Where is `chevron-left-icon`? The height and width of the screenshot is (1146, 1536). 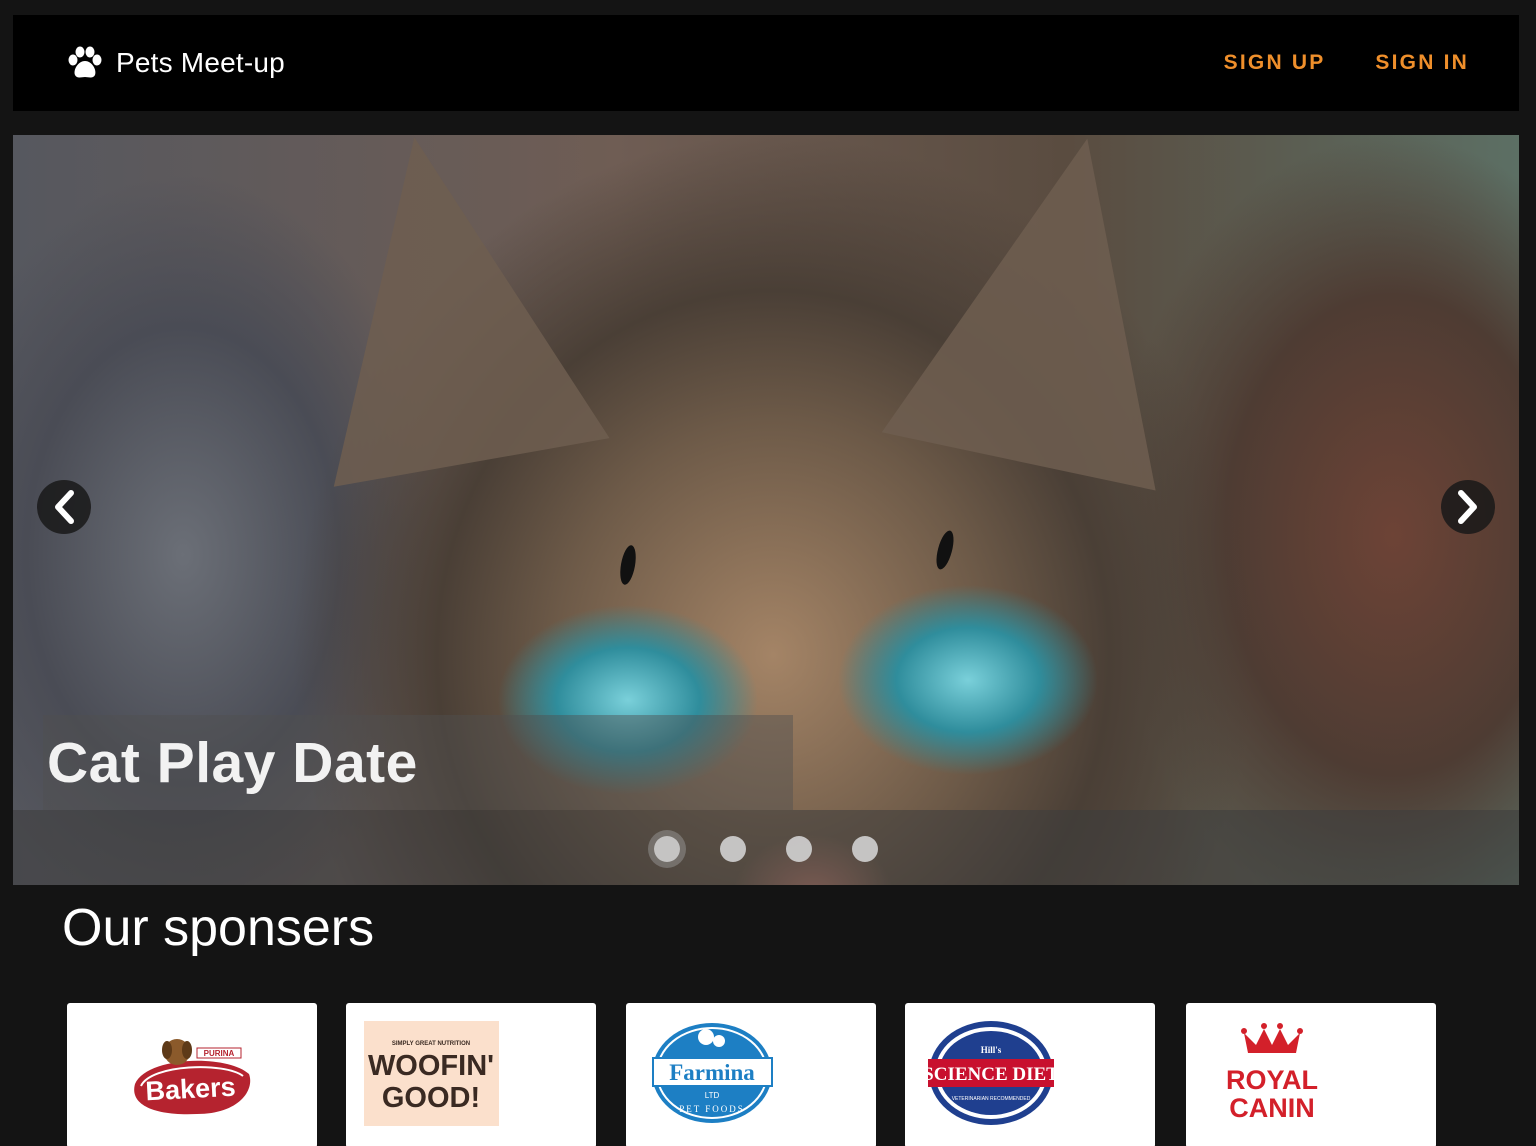 chevron-left-icon is located at coordinates (64, 507).